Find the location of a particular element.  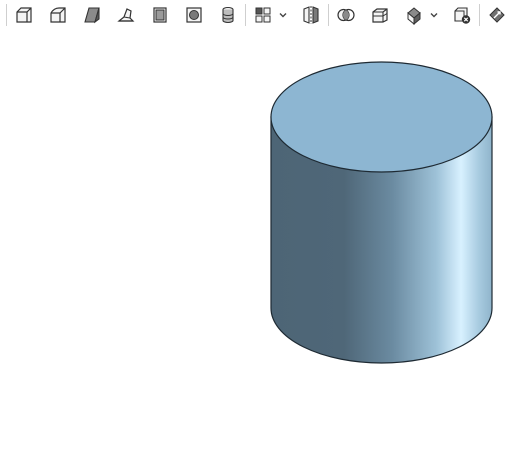

transform-button is located at coordinates (421, 15).